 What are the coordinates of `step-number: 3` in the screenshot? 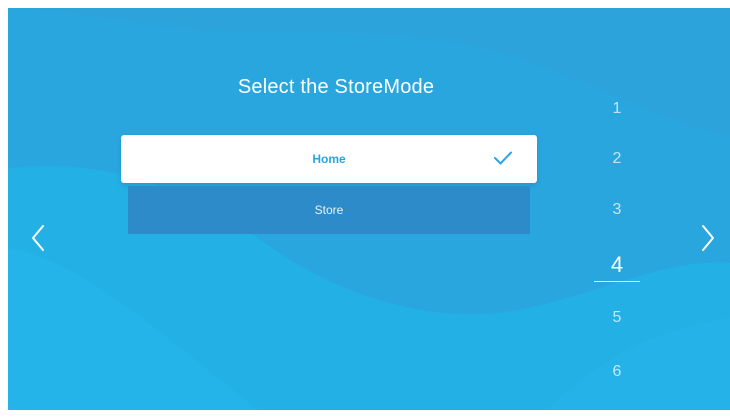 It's located at (617, 209).